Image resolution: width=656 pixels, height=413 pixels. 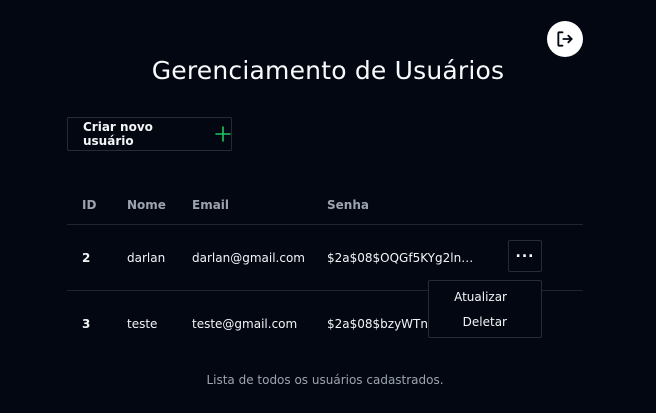 I want to click on cell-email: teste@gmail.com, so click(x=245, y=324).